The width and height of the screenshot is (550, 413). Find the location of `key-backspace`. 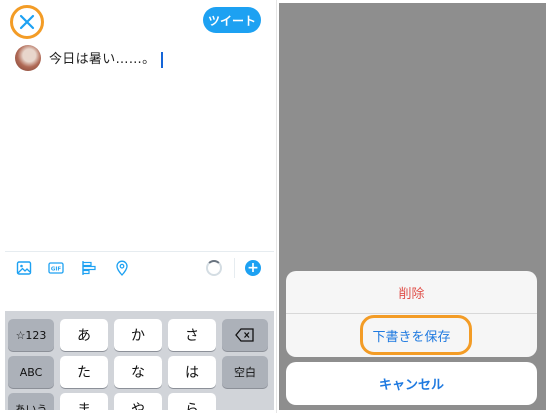

key-backspace is located at coordinates (245, 335).